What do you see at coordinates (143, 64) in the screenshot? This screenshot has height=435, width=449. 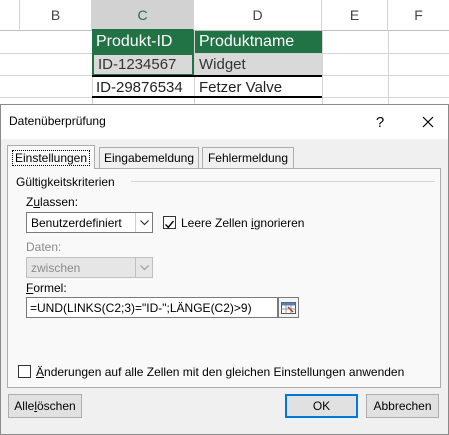 I see `active-cell: ID-1234567` at bounding box center [143, 64].